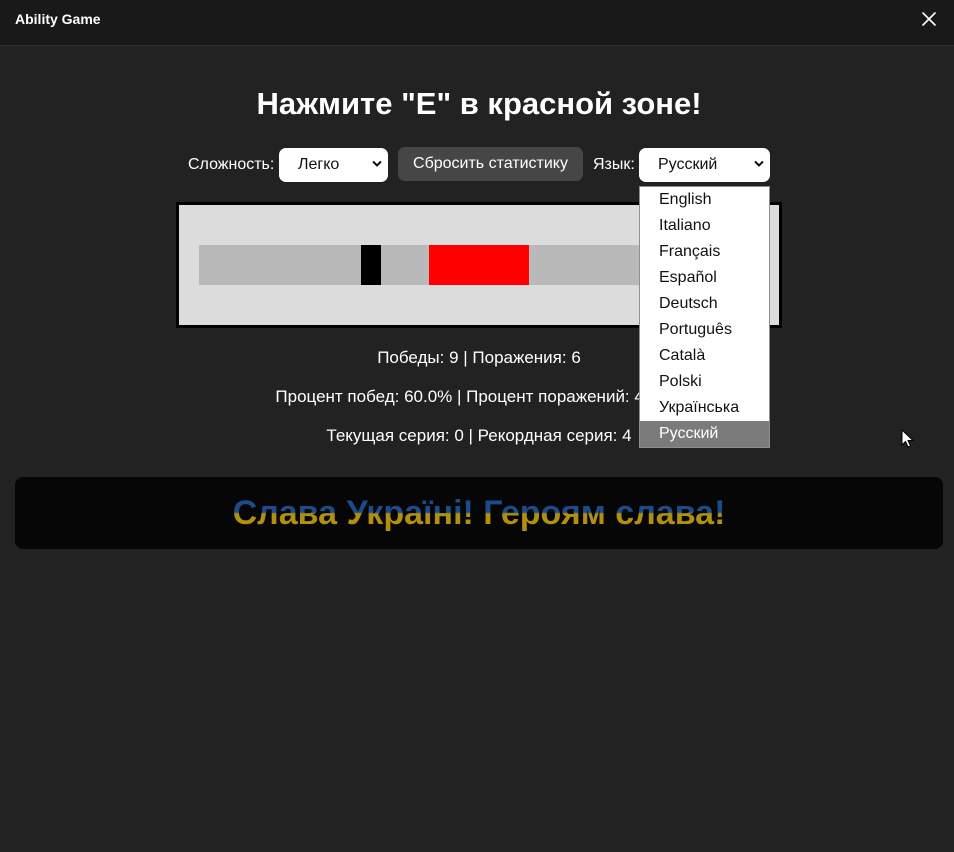 The image size is (954, 852). What do you see at coordinates (479, 103) in the screenshot?
I see `page-title: Нажмите "E" в красной зоне!` at bounding box center [479, 103].